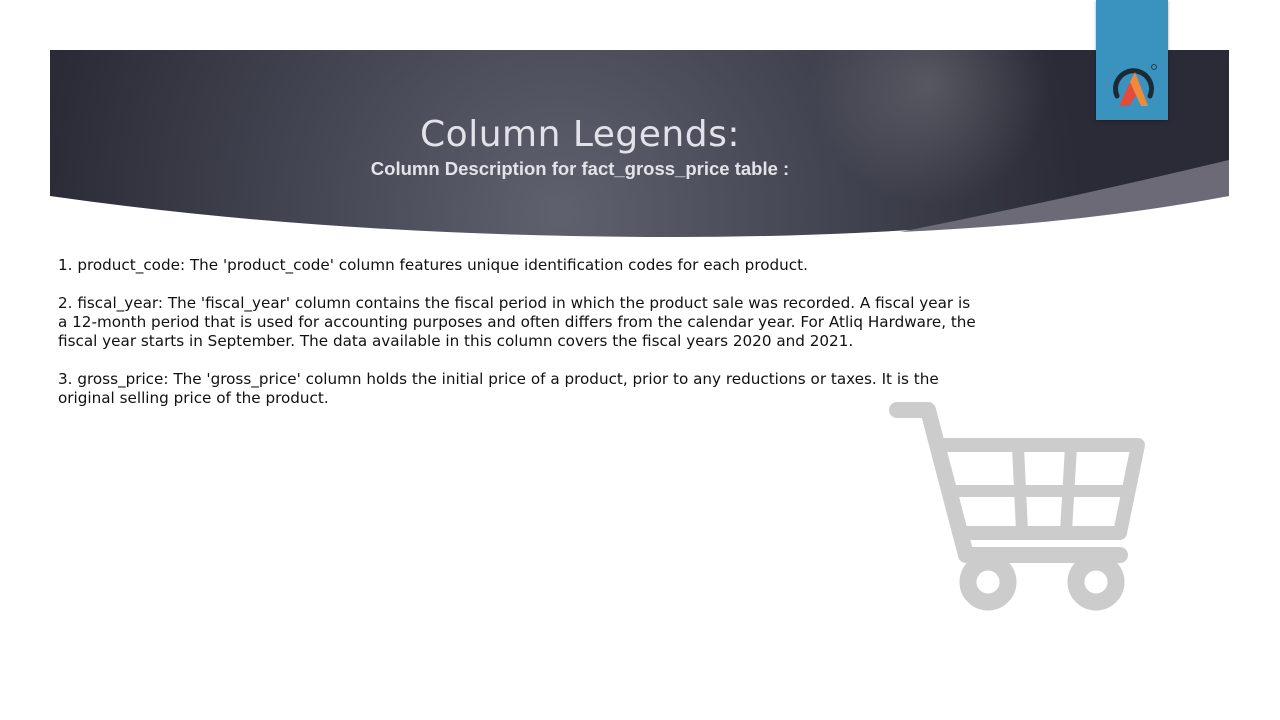  What do you see at coordinates (1017, 506) in the screenshot?
I see `shopping-cart-icon` at bounding box center [1017, 506].